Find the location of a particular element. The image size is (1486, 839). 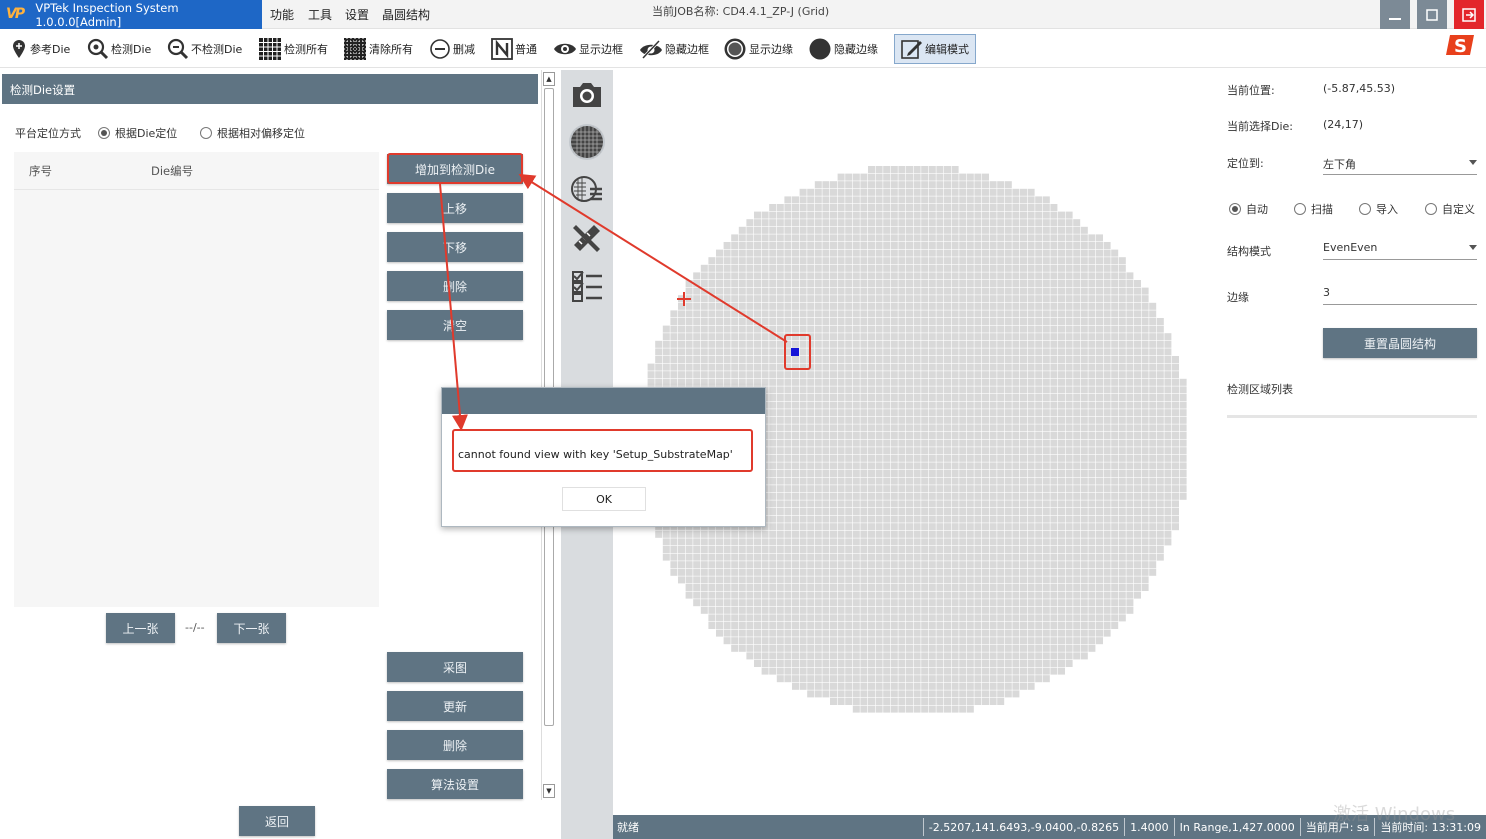

tool-label: 编辑模式 is located at coordinates (947, 49).